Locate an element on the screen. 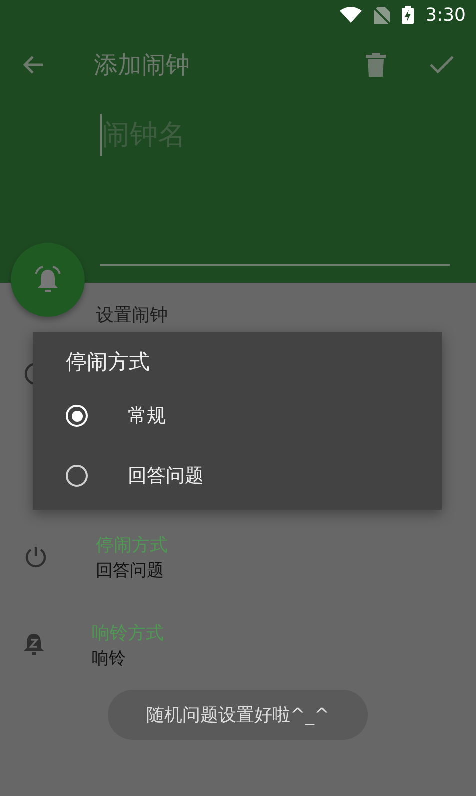 This screenshot has width=476, height=796. wifi-icon is located at coordinates (351, 15).